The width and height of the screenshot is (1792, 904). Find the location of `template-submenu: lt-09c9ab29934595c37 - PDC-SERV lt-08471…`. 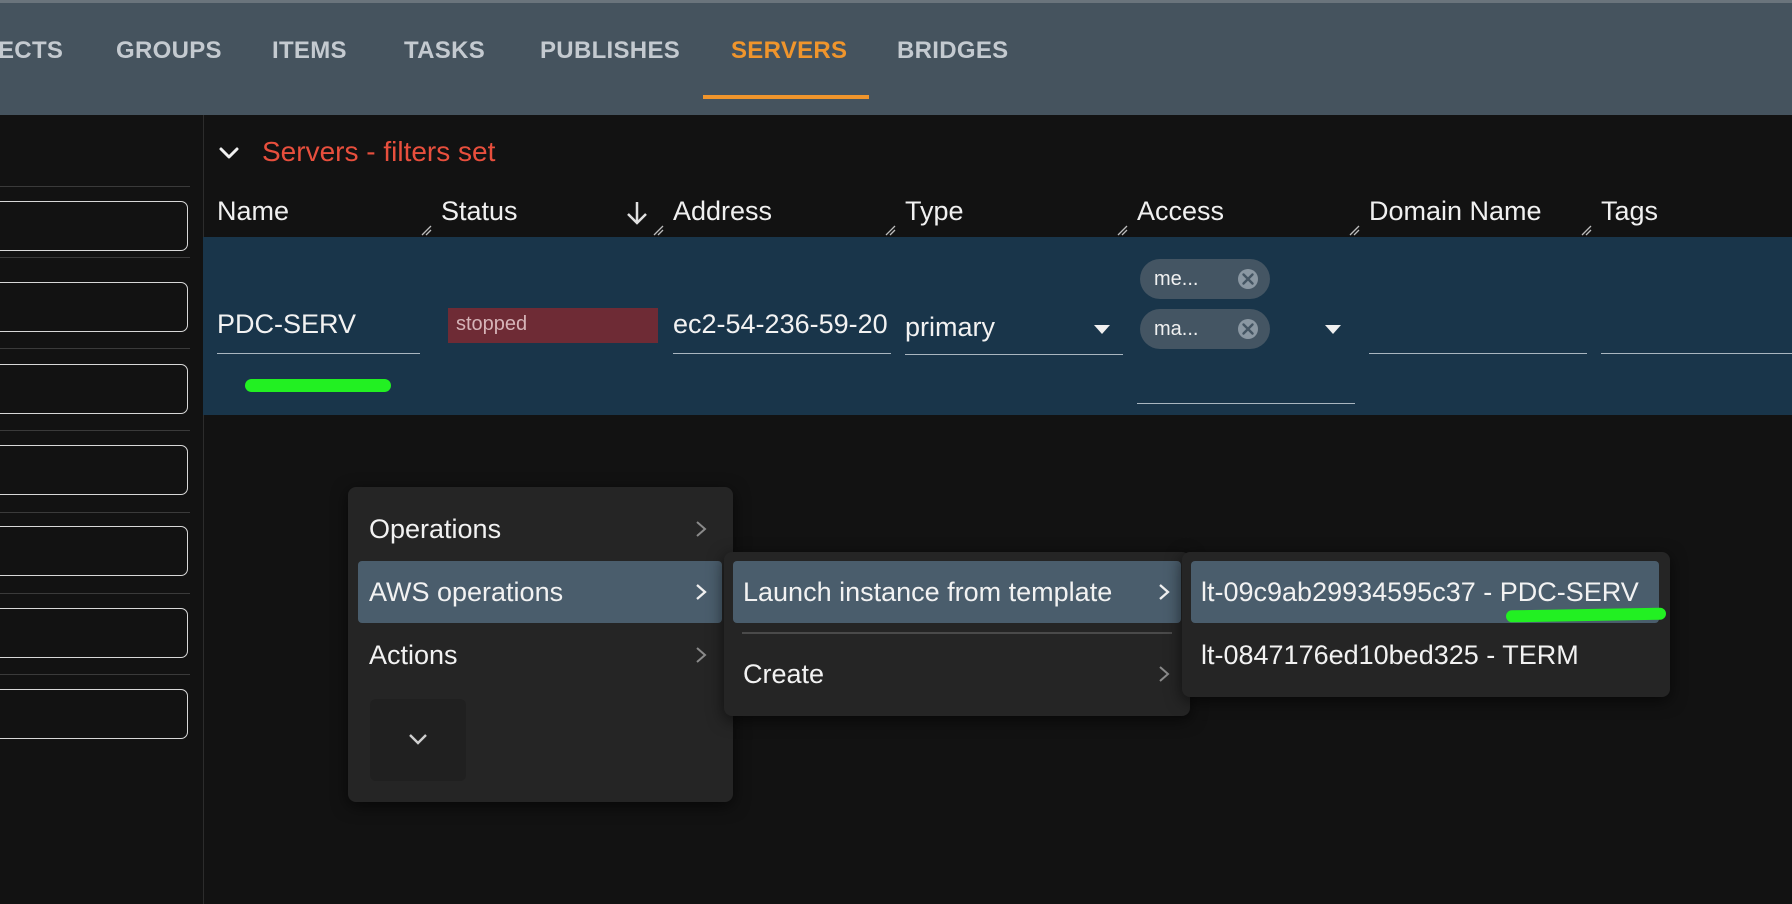

template-submenu: lt-09c9ab29934595c37 - PDC-SERV lt-08471… is located at coordinates (1426, 624).